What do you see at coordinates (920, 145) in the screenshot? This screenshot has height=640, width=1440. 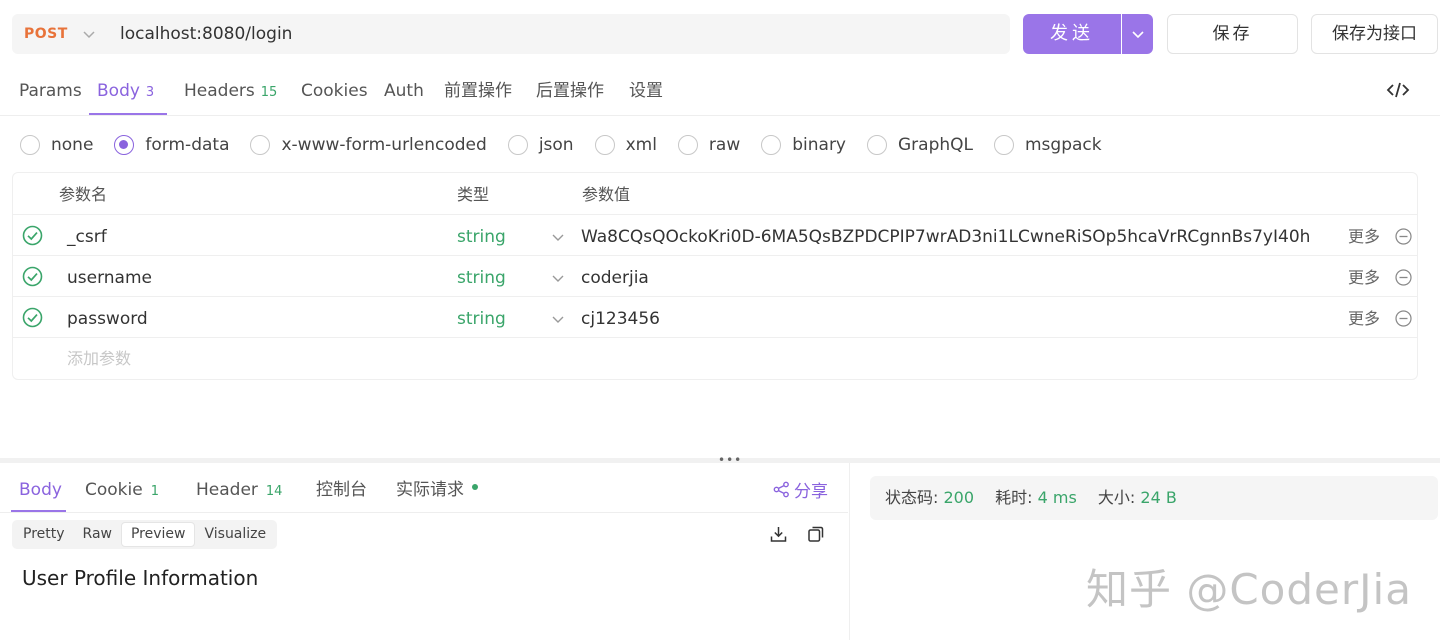 I see `radio-graphql: GraphQL` at bounding box center [920, 145].